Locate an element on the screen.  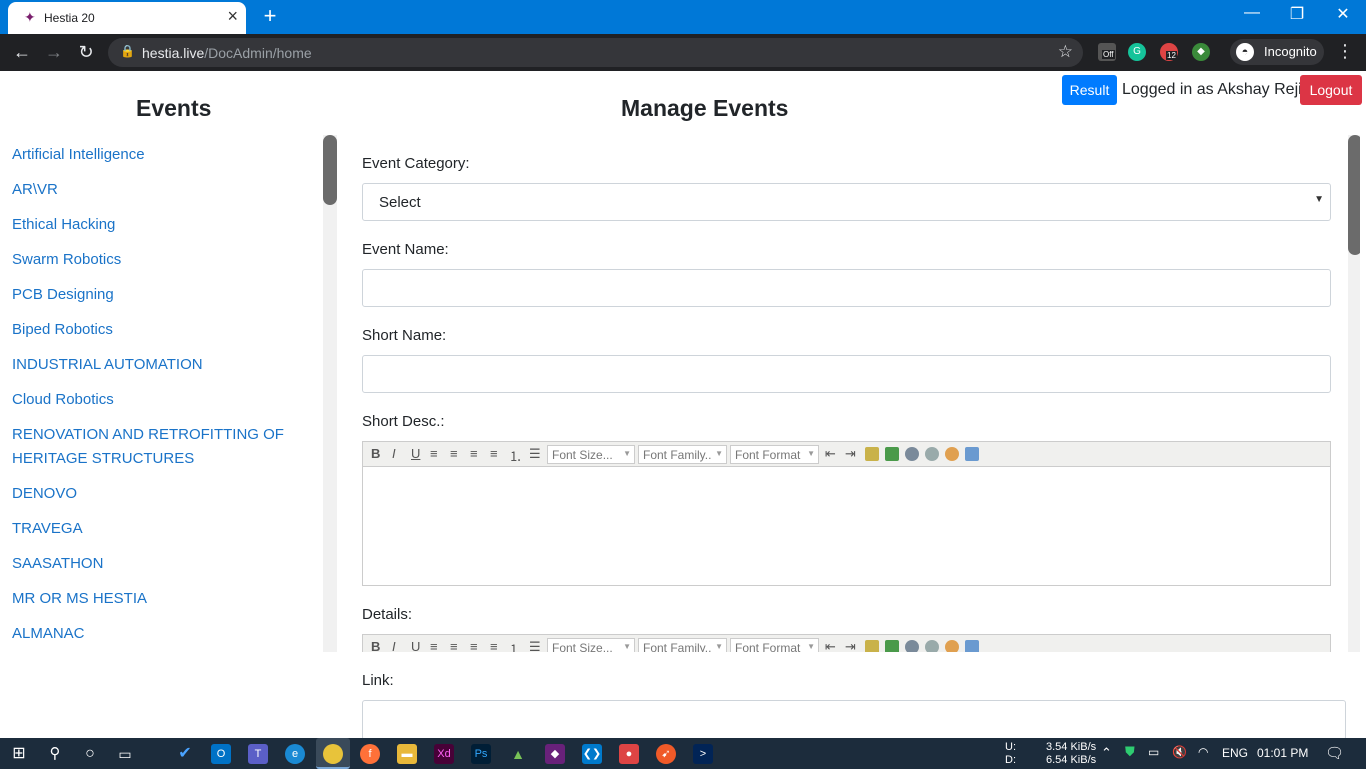
event-link: MR OR MS HESTIA is located at coordinates (79, 599).